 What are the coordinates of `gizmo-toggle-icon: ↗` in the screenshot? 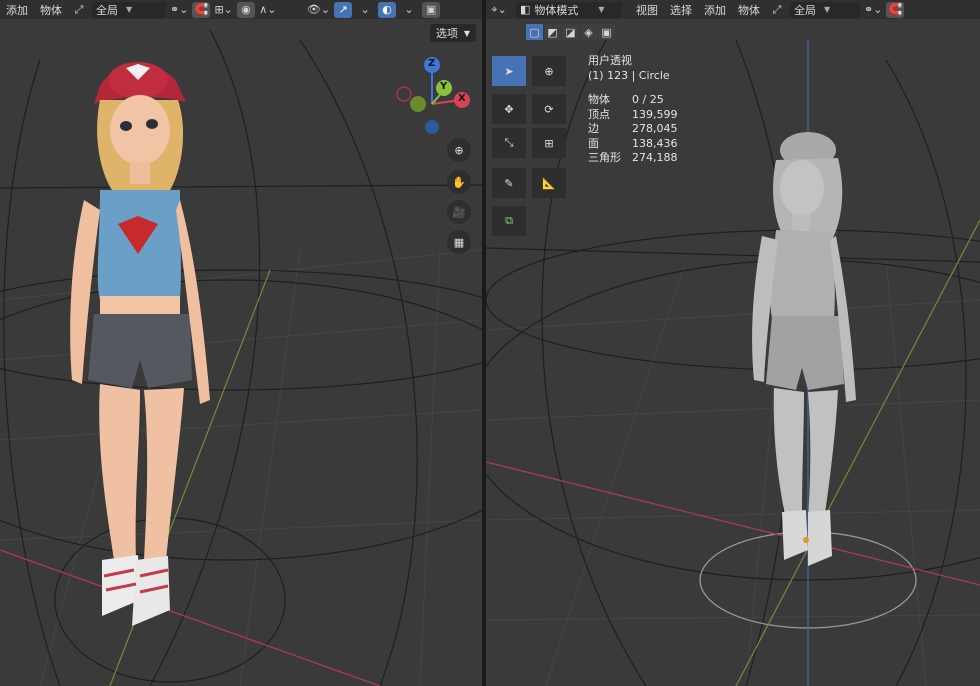 It's located at (343, 9).